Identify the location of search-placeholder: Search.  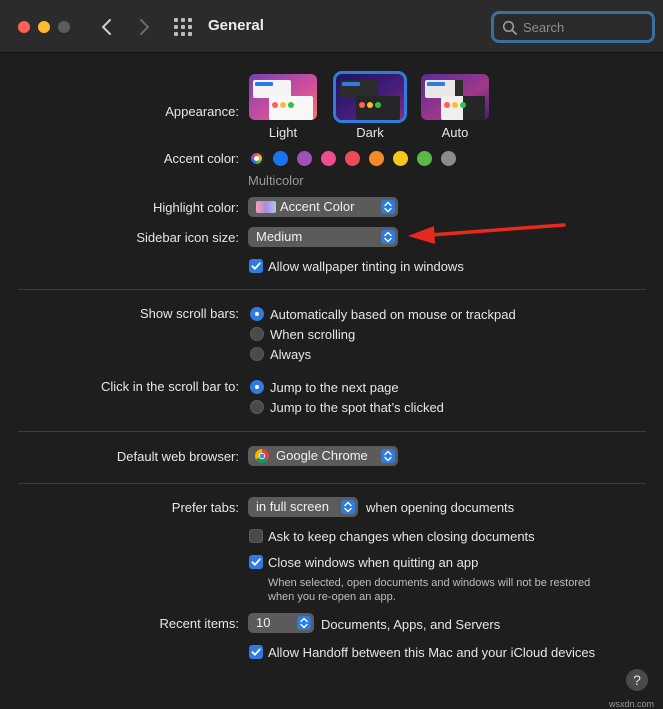
(544, 27).